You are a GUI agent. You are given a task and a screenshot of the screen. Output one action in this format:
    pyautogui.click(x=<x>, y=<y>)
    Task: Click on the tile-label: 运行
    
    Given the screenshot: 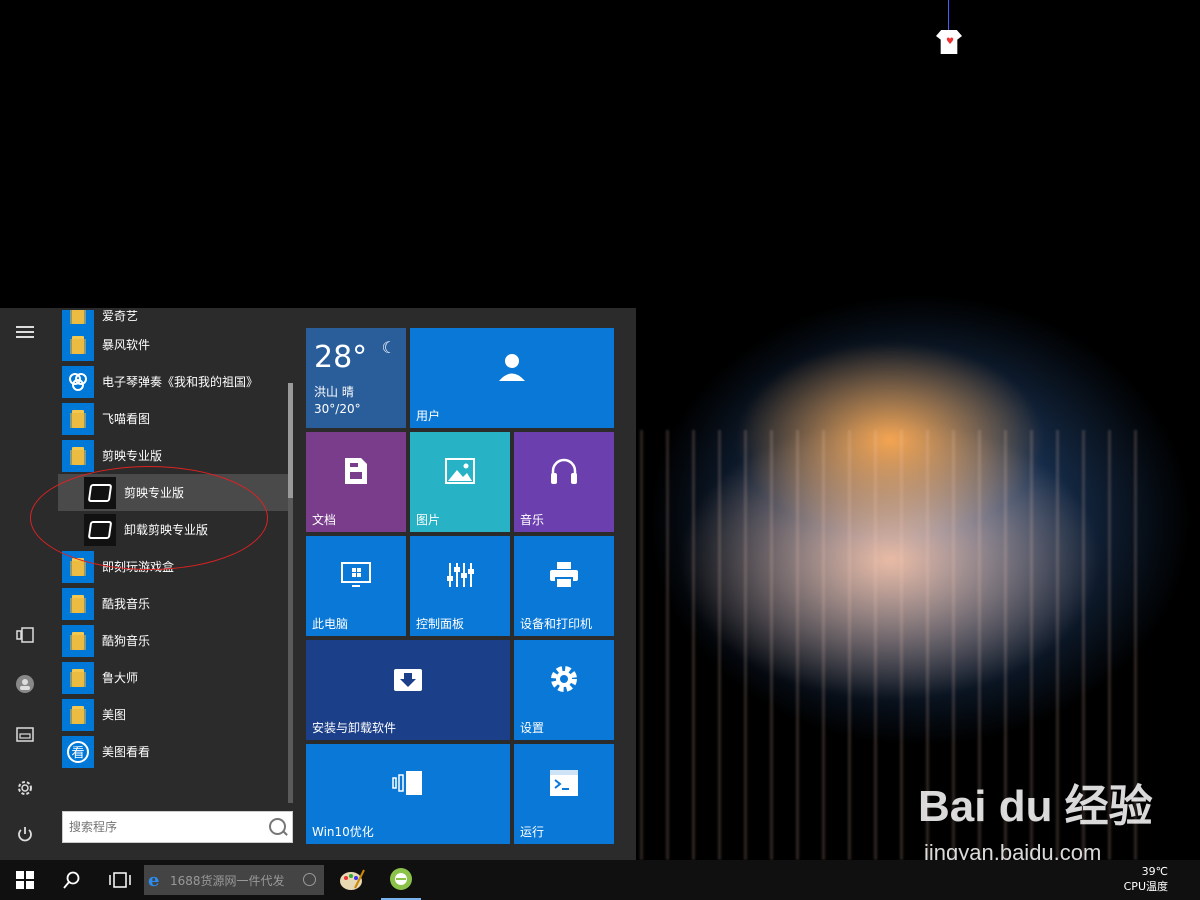 What is the action you would take?
    pyautogui.click(x=532, y=832)
    